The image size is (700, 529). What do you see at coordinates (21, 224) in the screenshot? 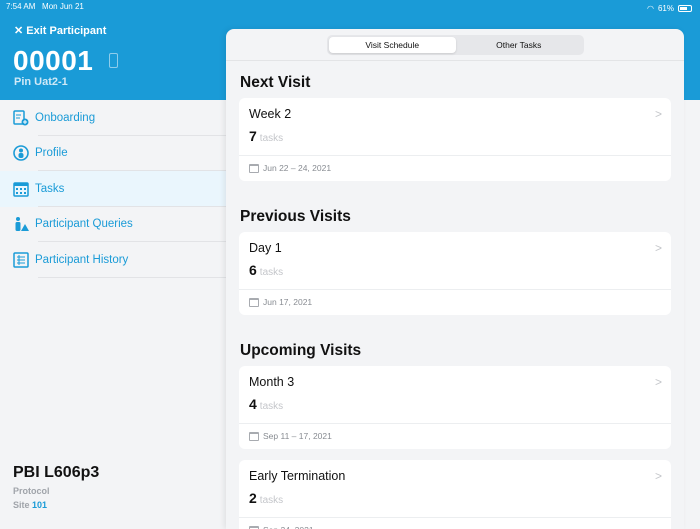
I see `person-alert-icon` at bounding box center [21, 224].